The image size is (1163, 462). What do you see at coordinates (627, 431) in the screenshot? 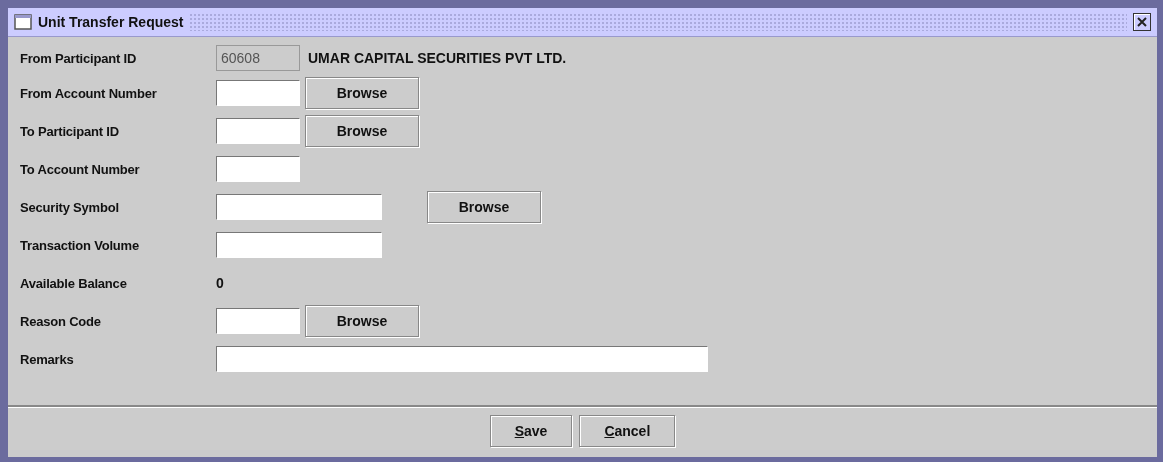
I see `dialog-button: Cancel` at bounding box center [627, 431].